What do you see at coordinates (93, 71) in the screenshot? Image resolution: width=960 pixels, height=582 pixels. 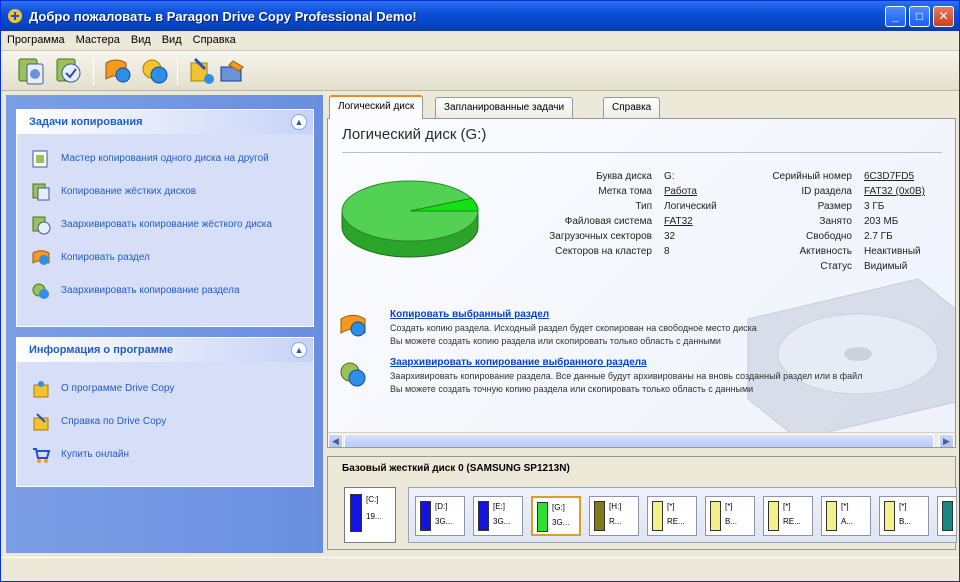 I see `toolbar-separator` at bounding box center [93, 71].